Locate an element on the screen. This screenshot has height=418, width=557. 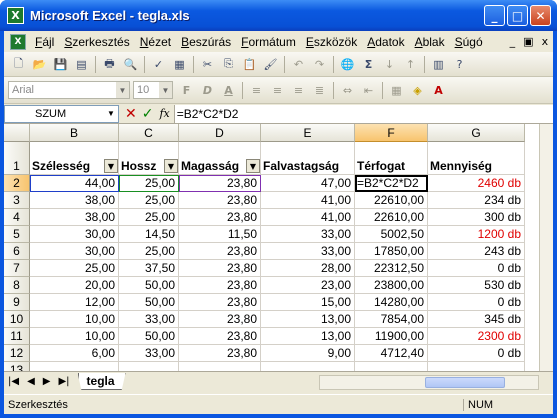
cell-c5: 14,50 is located at coordinates (149, 234).